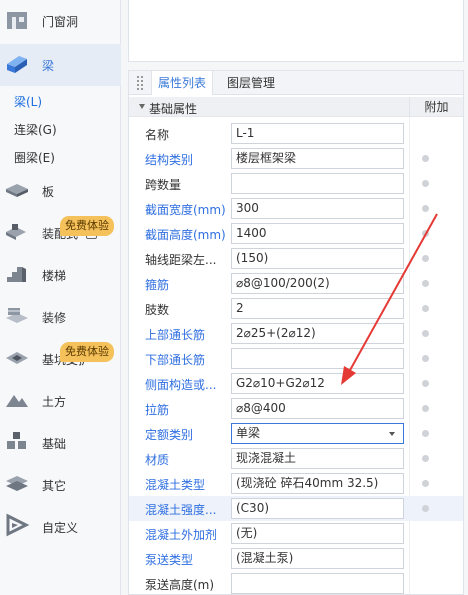 Image resolution: width=468 pixels, height=595 pixels. Describe the element at coordinates (180, 585) in the screenshot. I see `property-name: 泵送高度(m)` at that location.